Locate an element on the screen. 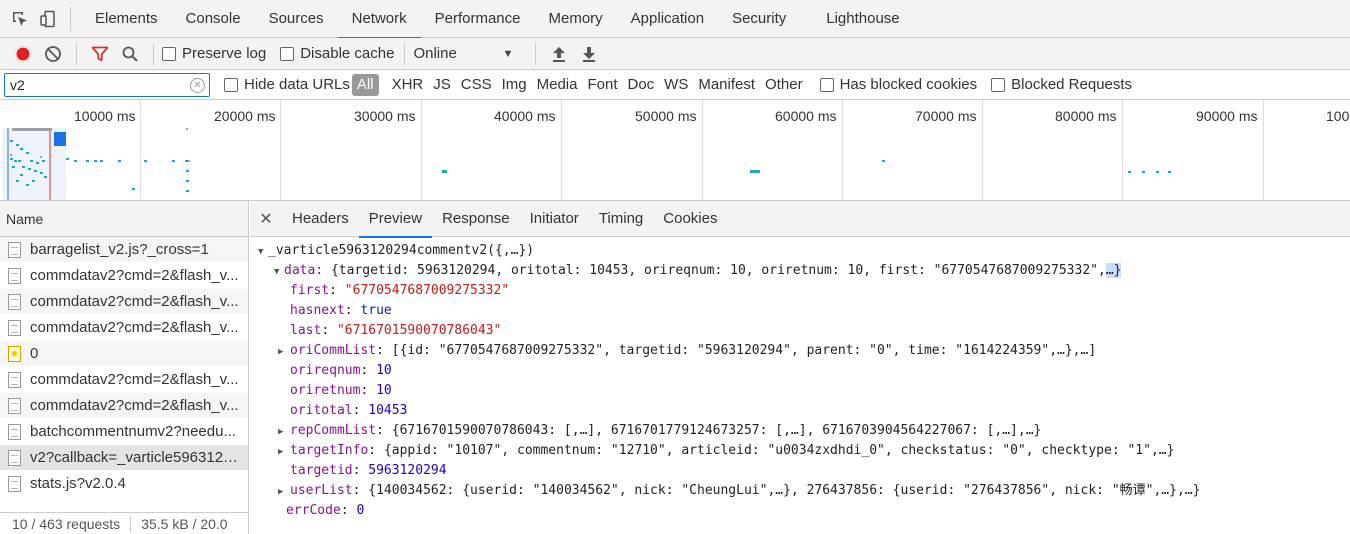 This screenshot has height=534, width=1350. transferred-size: 35.5 kB / 20.0 is located at coordinates (184, 523).